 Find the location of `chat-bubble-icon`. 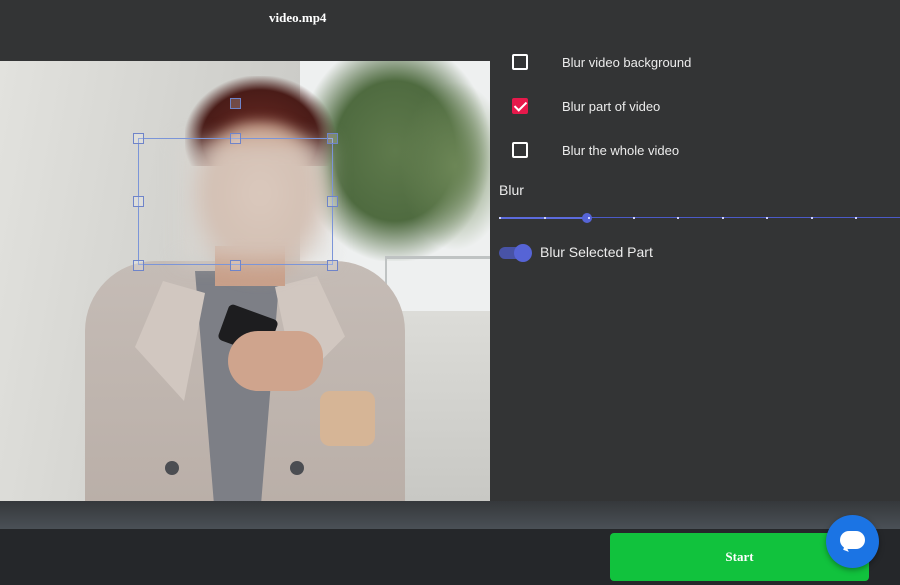

chat-bubble-icon is located at coordinates (852, 540).